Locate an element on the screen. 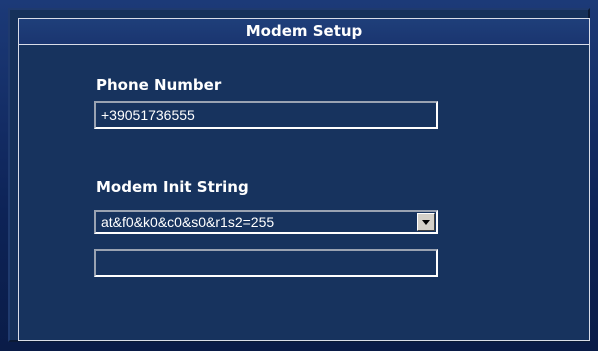  chevron-down-icon is located at coordinates (426, 222).